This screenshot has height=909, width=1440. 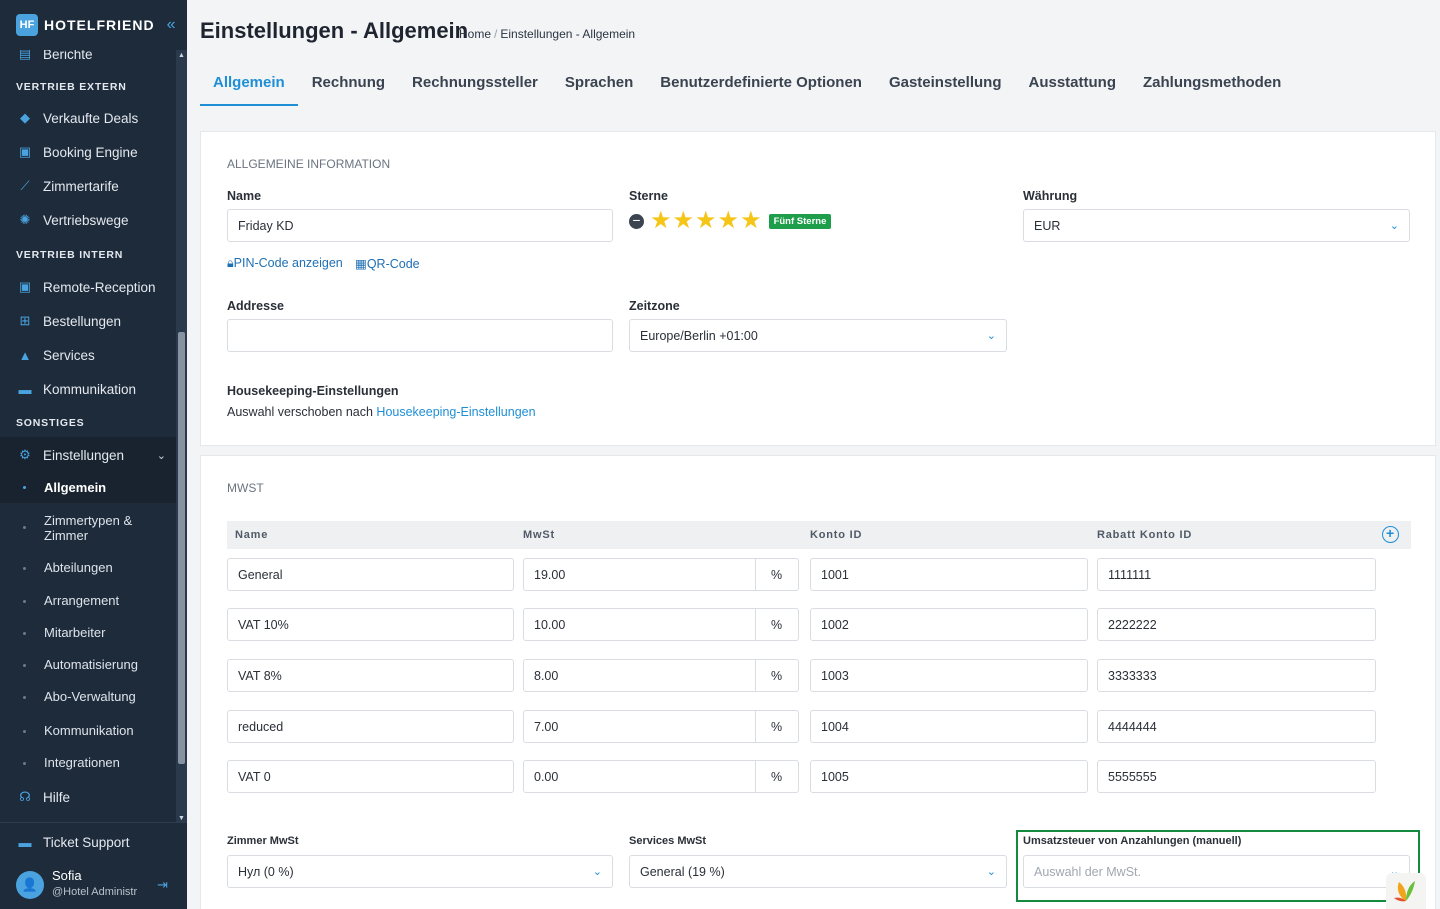 What do you see at coordinates (95, 892) in the screenshot?
I see `user-role: @Hotel Administr` at bounding box center [95, 892].